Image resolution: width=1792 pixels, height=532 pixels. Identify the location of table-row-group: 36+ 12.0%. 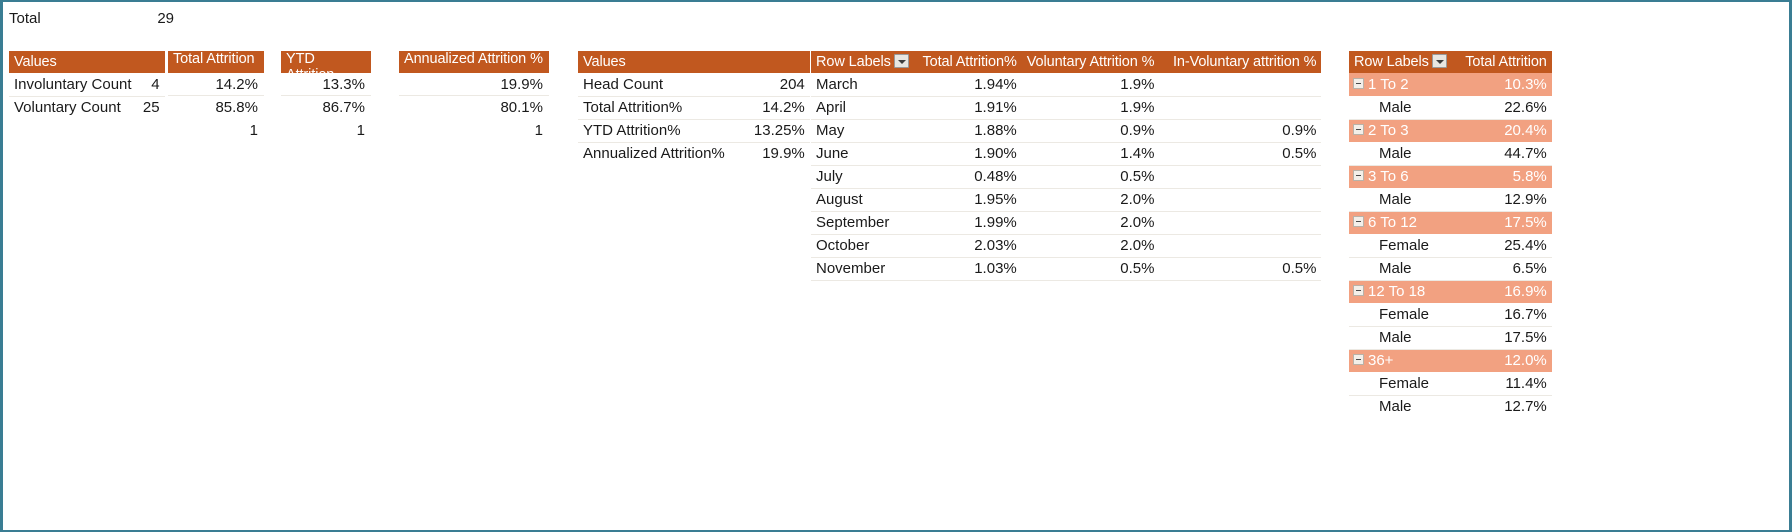
(1450, 361).